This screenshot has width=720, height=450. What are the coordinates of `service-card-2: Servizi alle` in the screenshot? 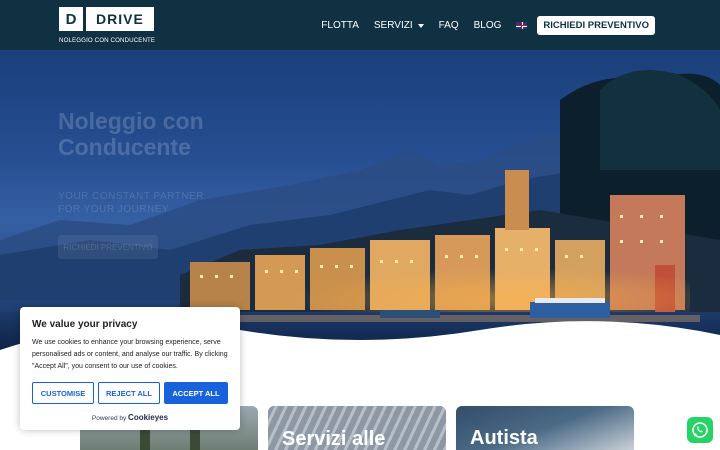 It's located at (357, 428).